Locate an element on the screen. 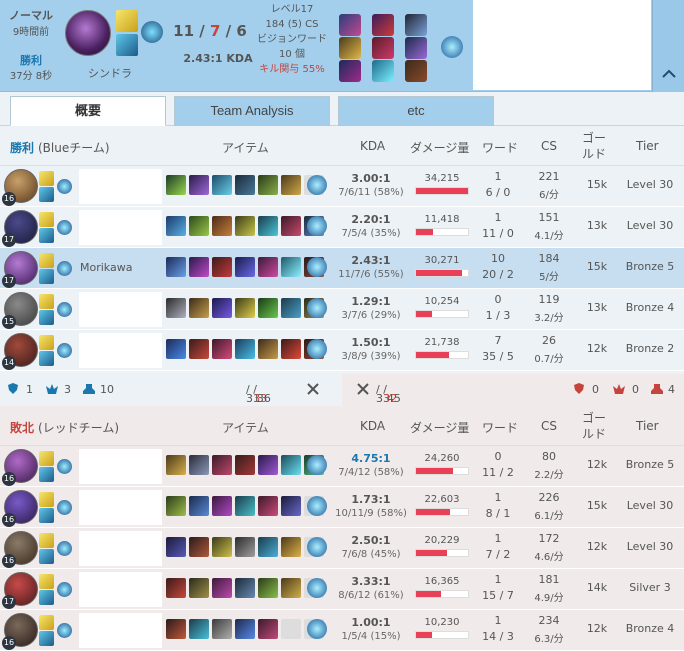  keystone-rune-icon is located at coordinates (152, 32).